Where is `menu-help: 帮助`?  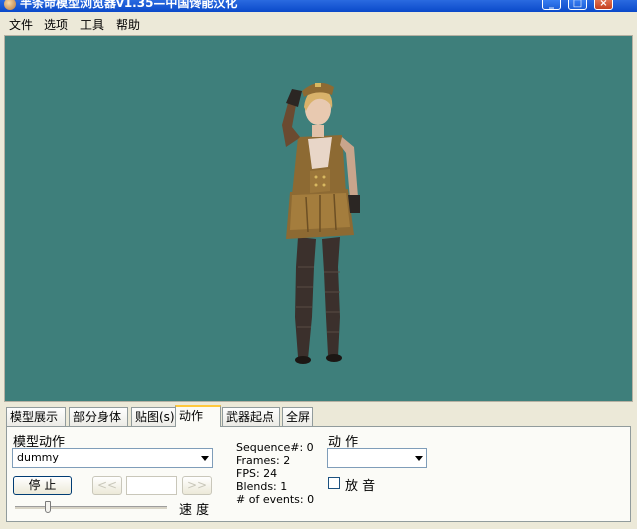
menu-help: 帮助 is located at coordinates (128, 24).